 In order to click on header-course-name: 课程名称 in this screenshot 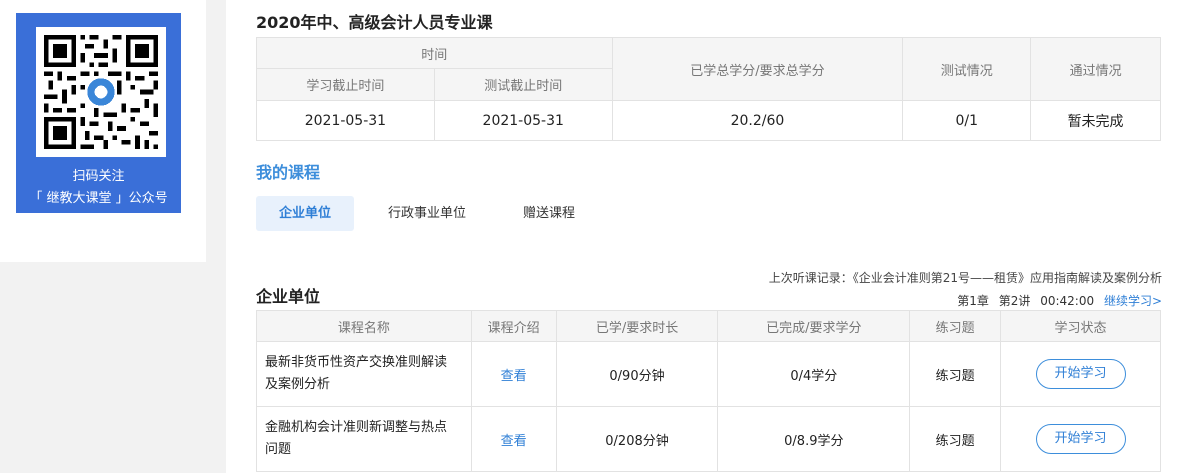, I will do `click(364, 326)`.